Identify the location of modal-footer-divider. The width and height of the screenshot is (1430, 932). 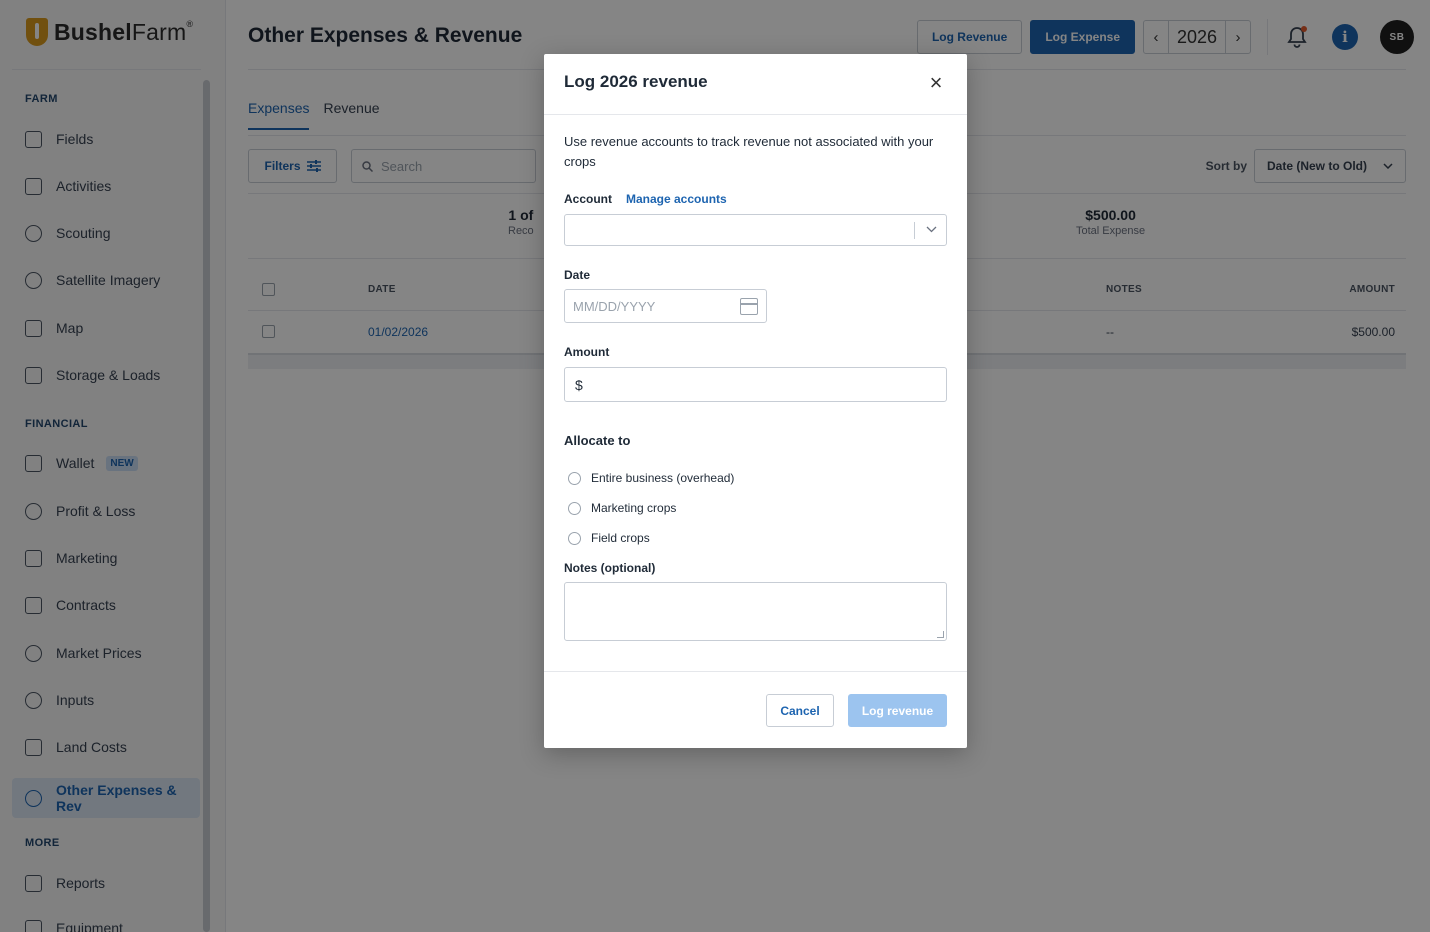
(755, 671).